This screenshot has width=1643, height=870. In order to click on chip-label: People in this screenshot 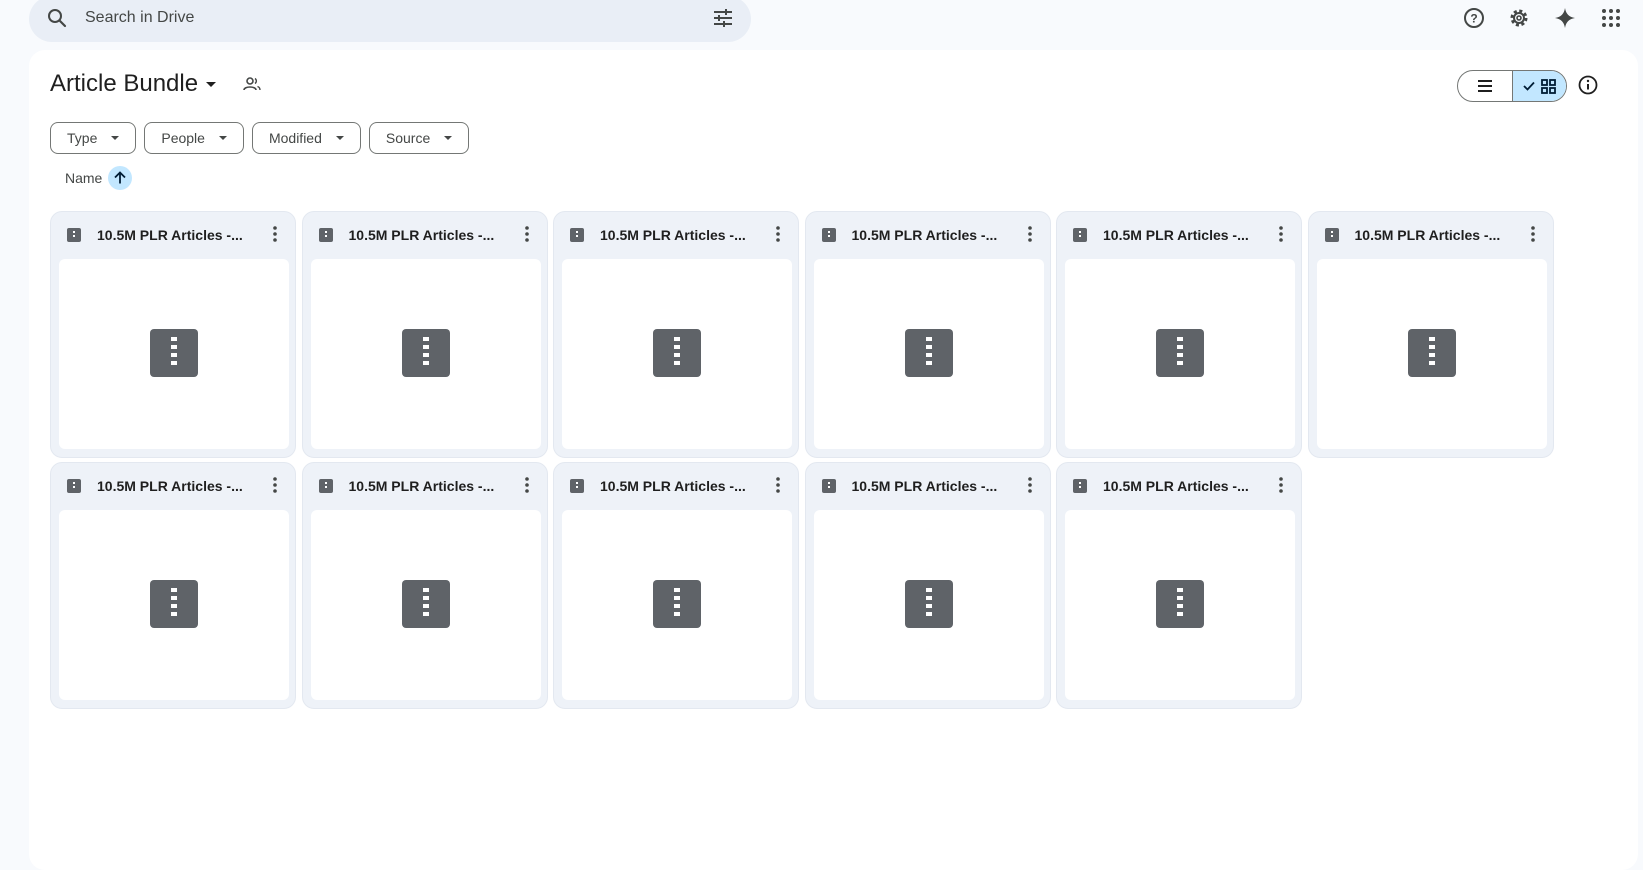, I will do `click(183, 138)`.